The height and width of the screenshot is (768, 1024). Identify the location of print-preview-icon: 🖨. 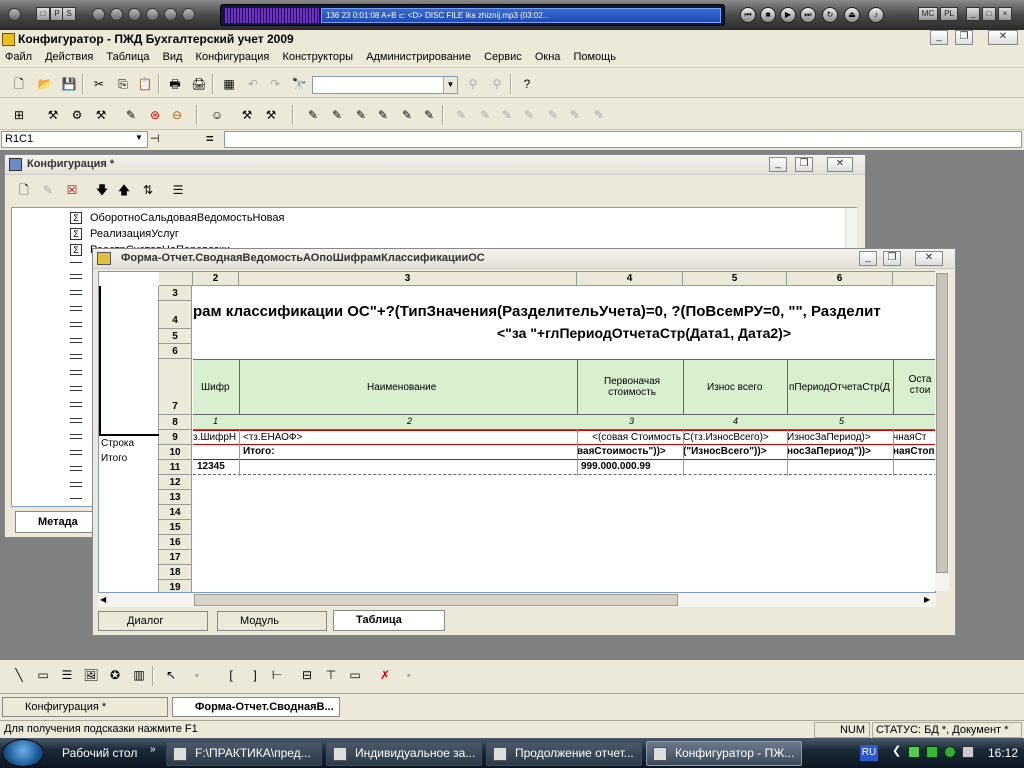
(199, 84).